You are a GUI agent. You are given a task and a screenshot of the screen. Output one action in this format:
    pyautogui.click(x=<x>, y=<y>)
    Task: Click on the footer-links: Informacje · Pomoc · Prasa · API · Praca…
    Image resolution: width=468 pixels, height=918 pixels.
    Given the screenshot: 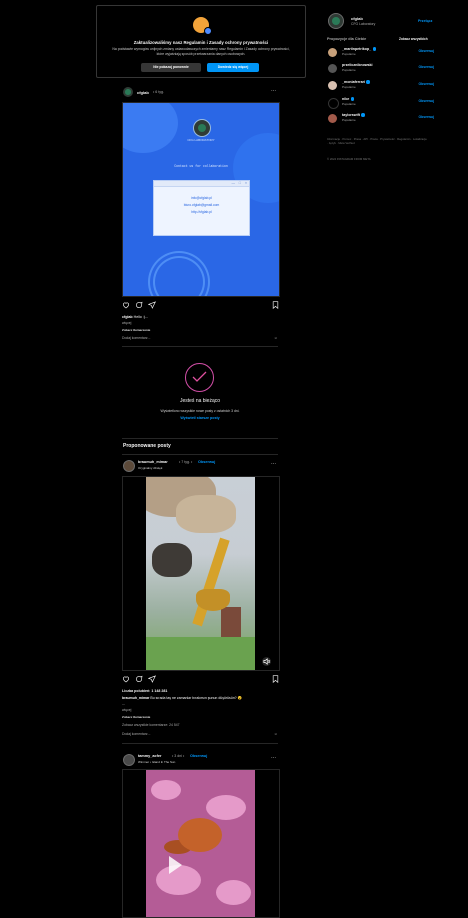 What is the action you would take?
    pyautogui.click(x=377, y=141)
    